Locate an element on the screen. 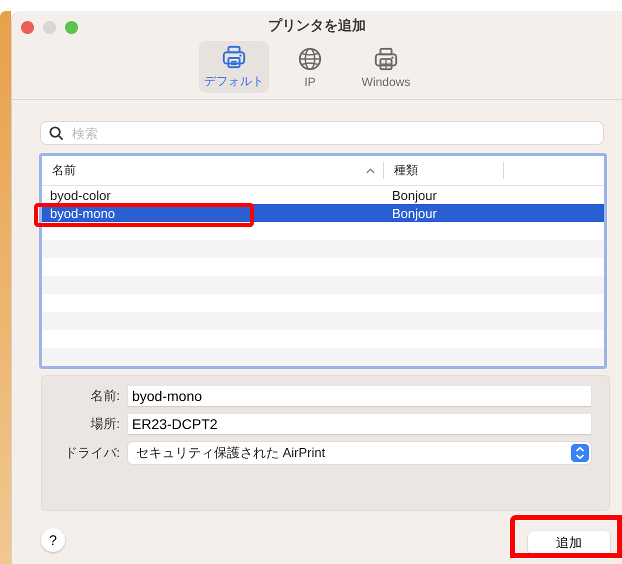  toolbar-tab: Windows is located at coordinates (385, 67).